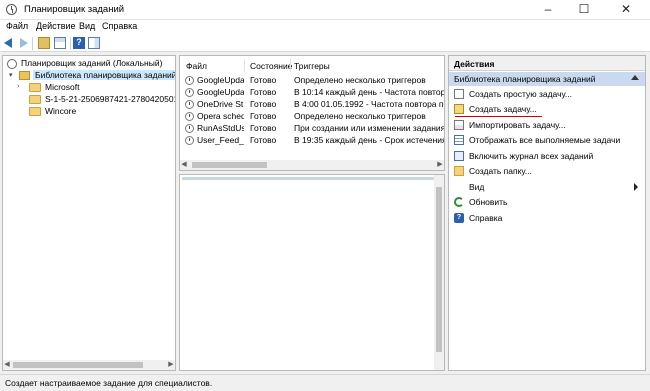 The image size is (650, 391). What do you see at coordinates (459, 202) in the screenshot?
I see `refresh-icon` at bounding box center [459, 202].